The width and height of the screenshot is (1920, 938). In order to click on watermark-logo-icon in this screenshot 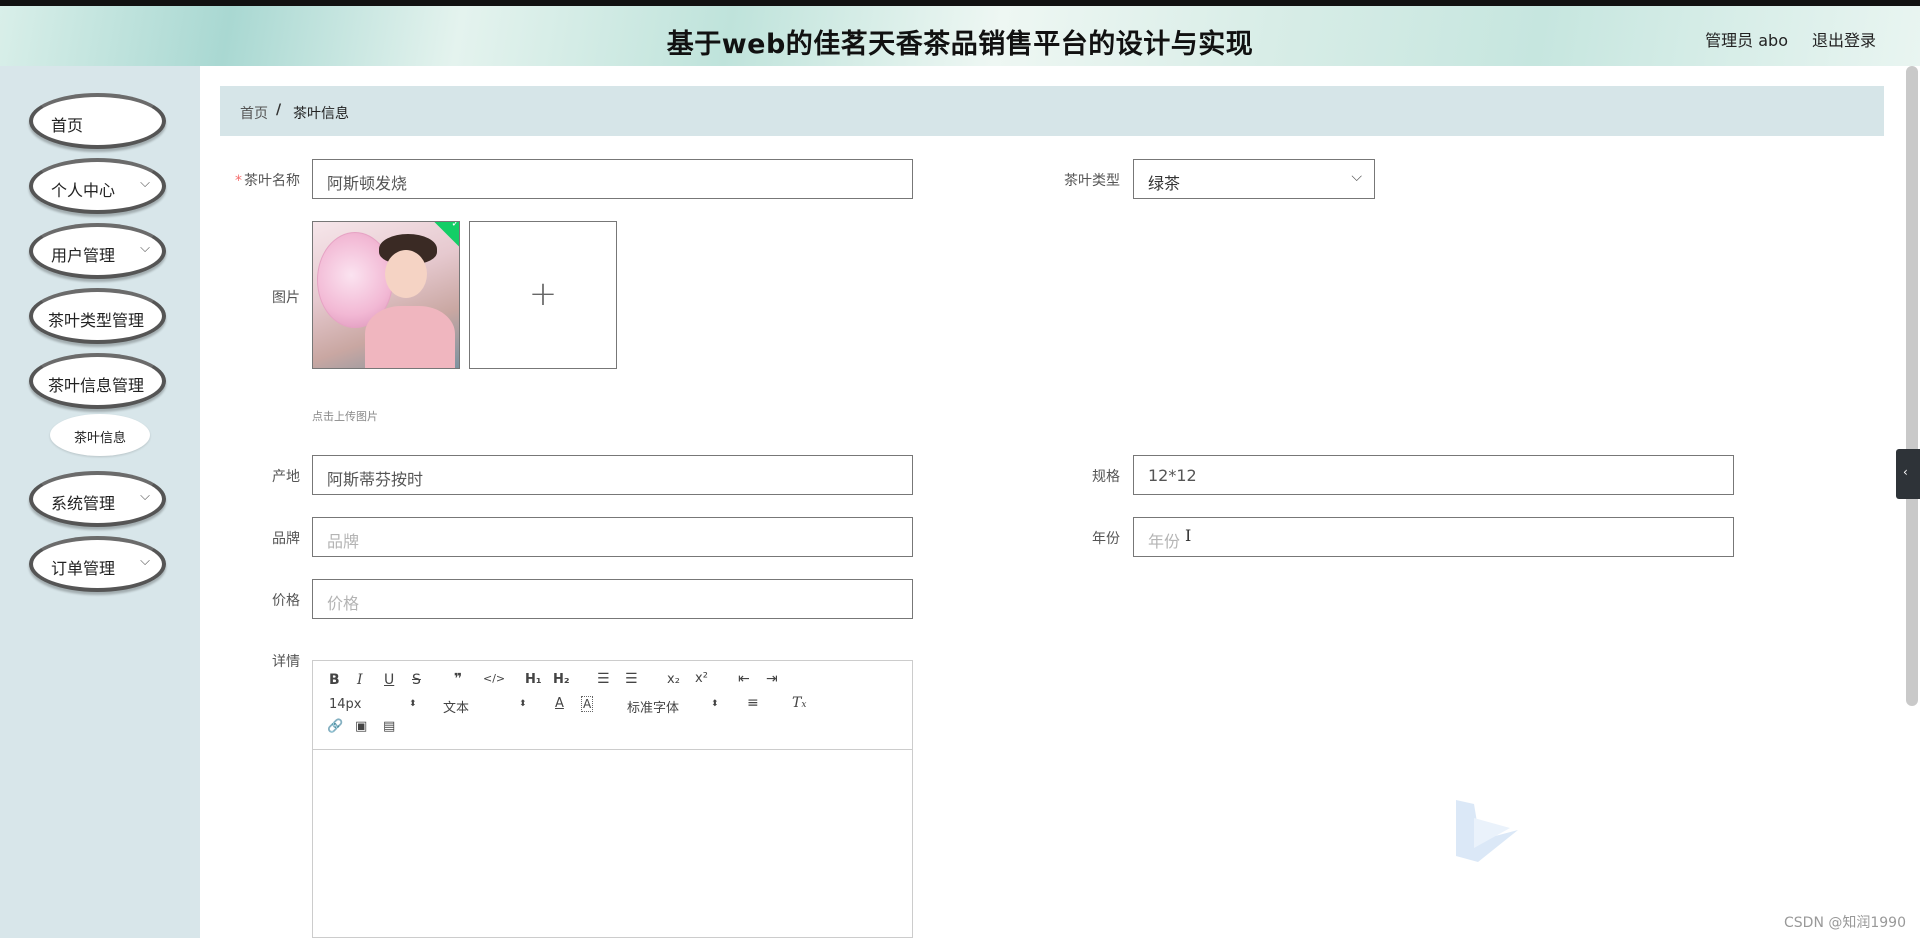, I will do `click(1487, 831)`.